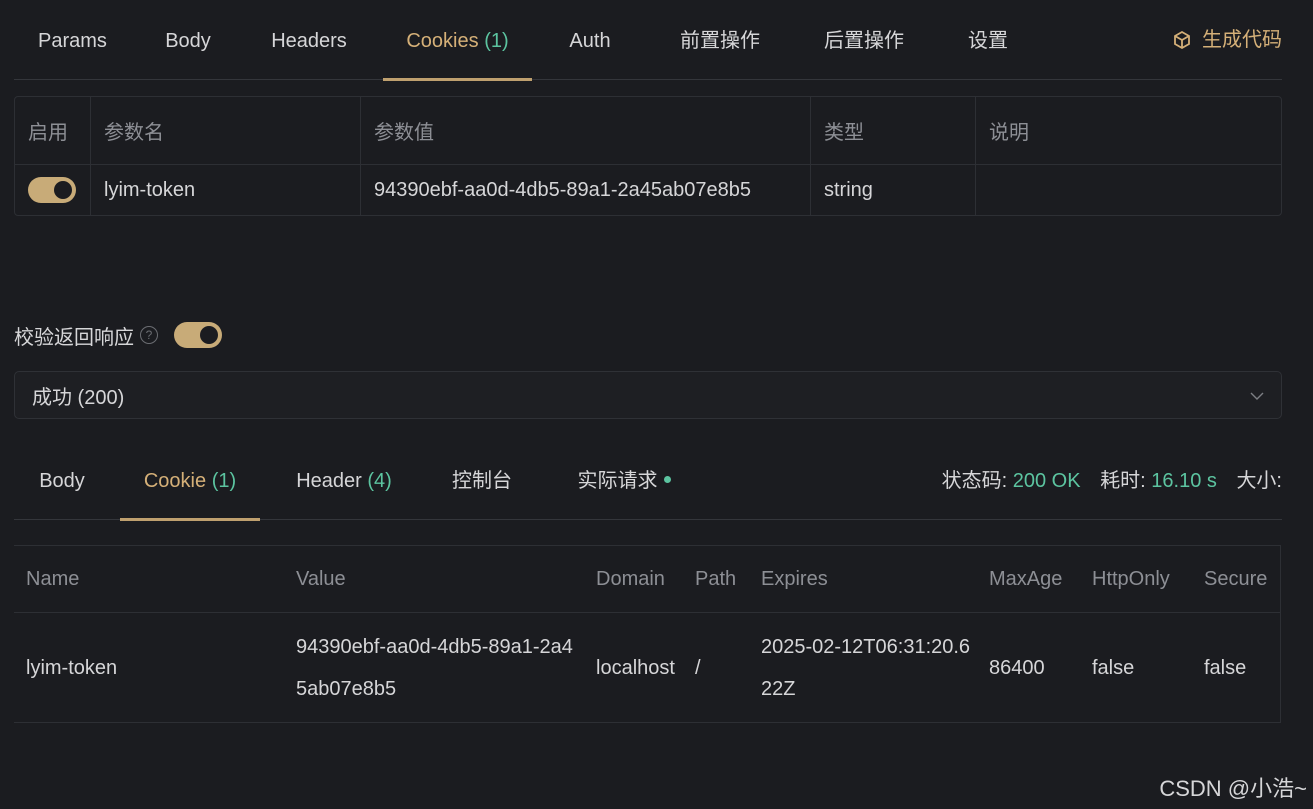  Describe the element at coordinates (1113, 667) in the screenshot. I see `cookie-httponly-cell: false` at that location.